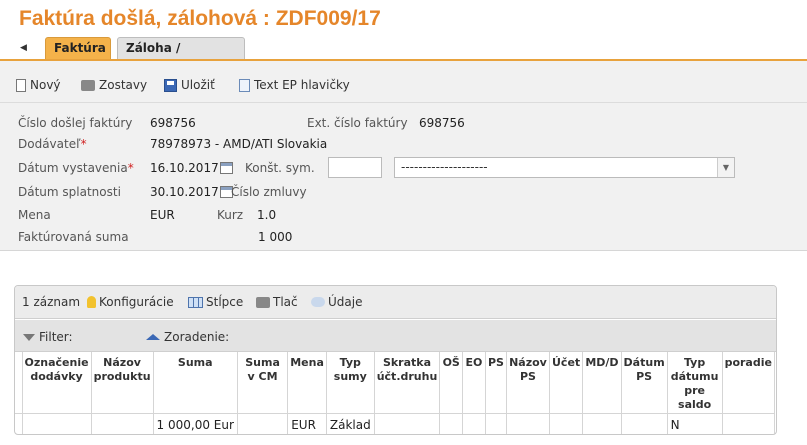 Image resolution: width=807 pixels, height=445 pixels. Describe the element at coordinates (345, 302) in the screenshot. I see `data-label: Údaje` at that location.